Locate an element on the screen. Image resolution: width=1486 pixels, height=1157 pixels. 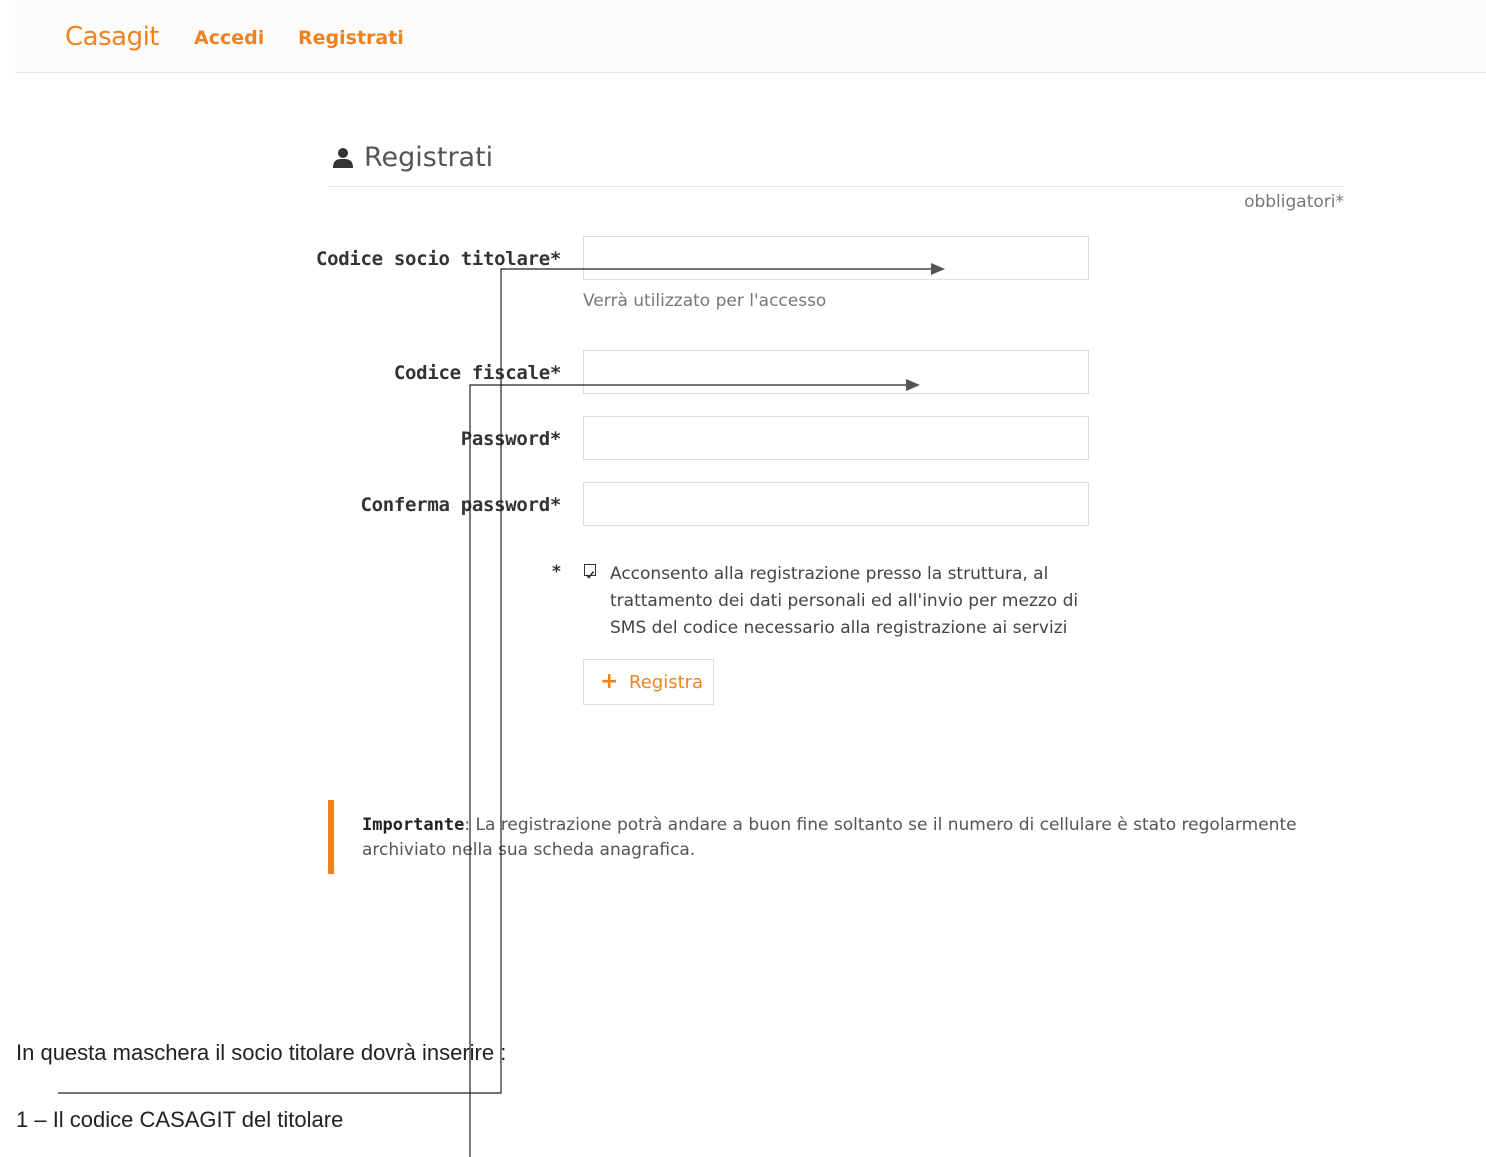
confirm-password-label: Conferma password* is located at coordinates (460, 505).